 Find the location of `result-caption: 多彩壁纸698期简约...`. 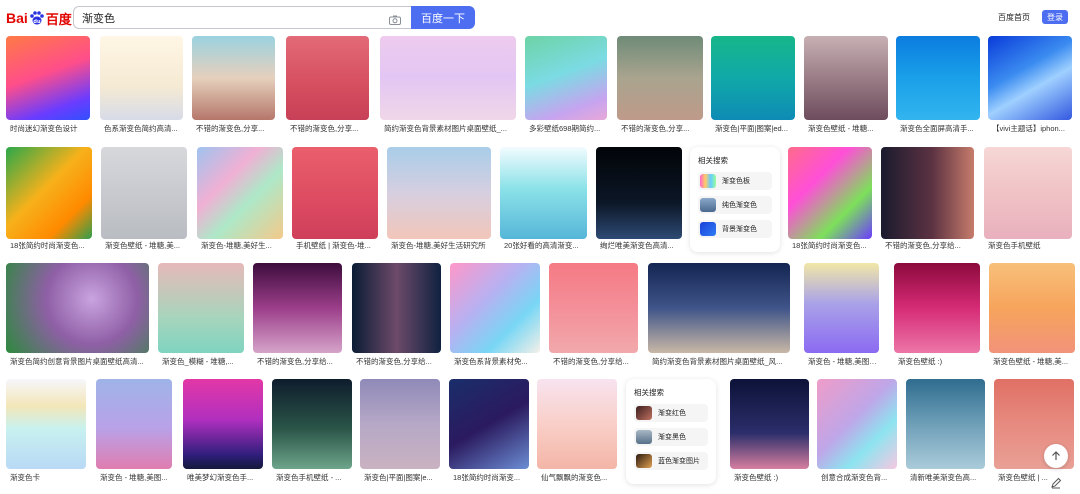

result-caption: 多彩壁纸698期简约... is located at coordinates (568, 129).